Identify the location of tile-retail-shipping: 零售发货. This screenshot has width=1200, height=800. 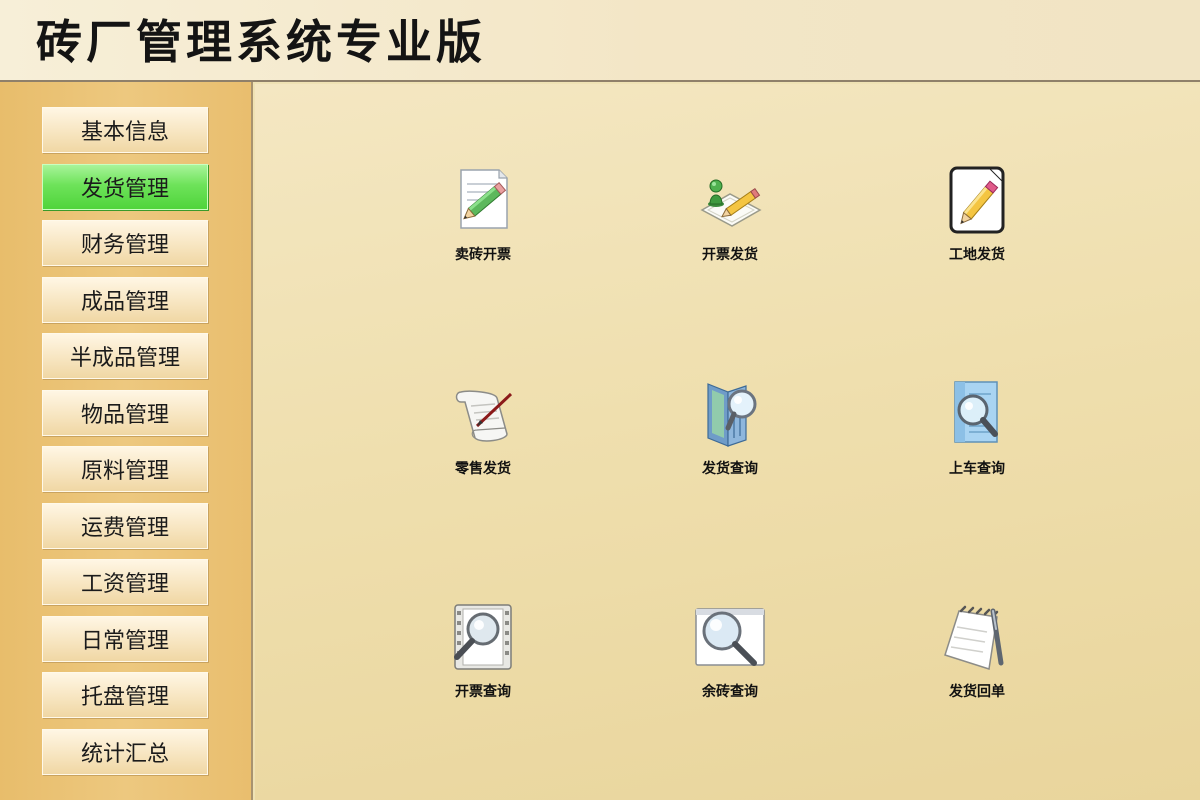
(483, 433).